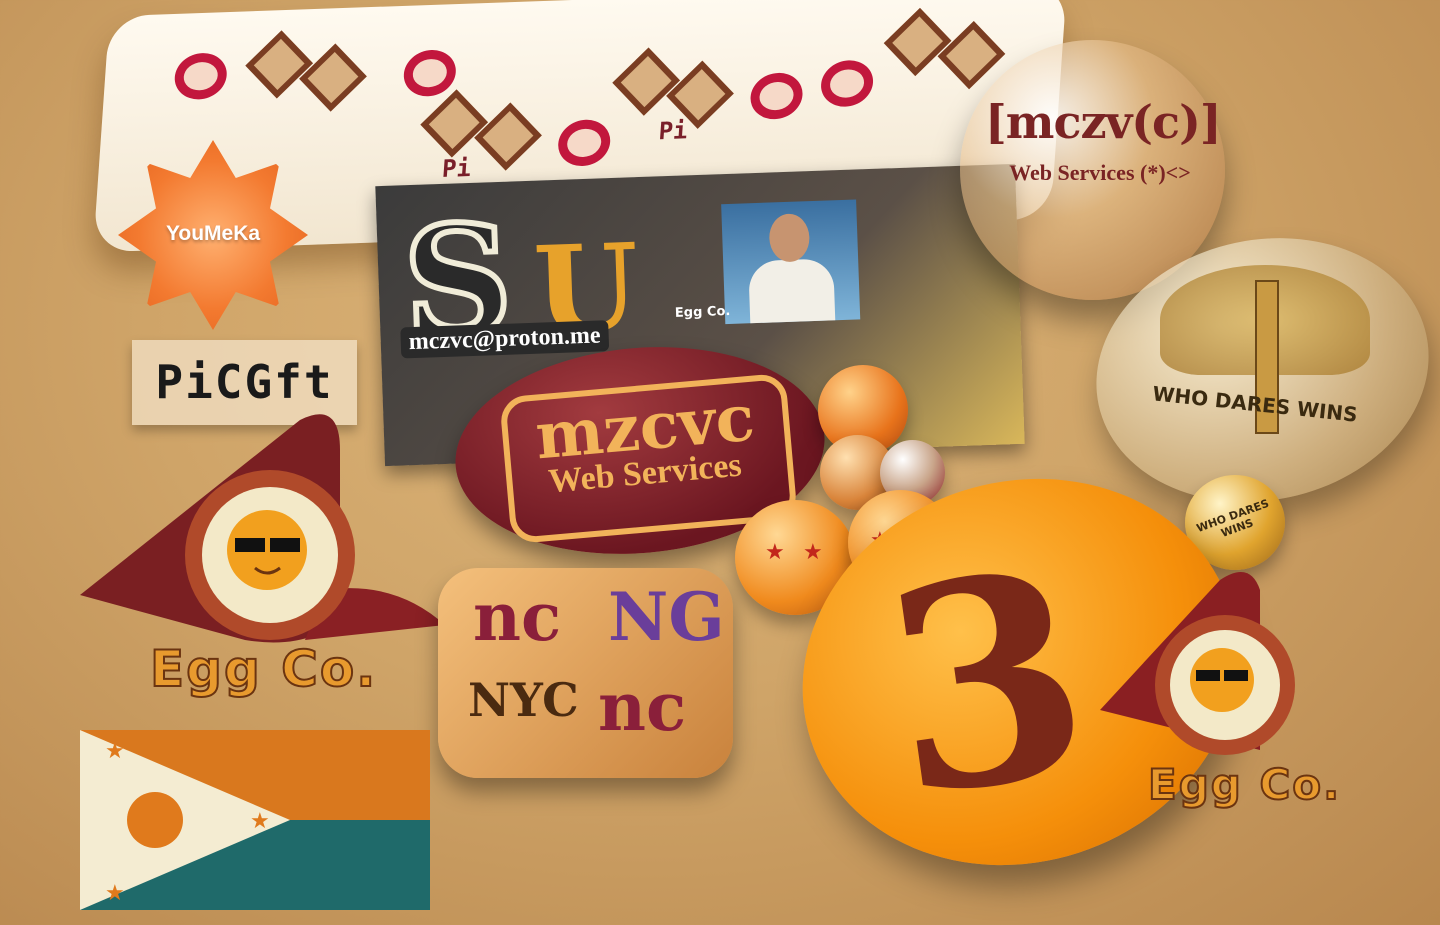  I want to click on eggco-logo-left, so click(262, 528).